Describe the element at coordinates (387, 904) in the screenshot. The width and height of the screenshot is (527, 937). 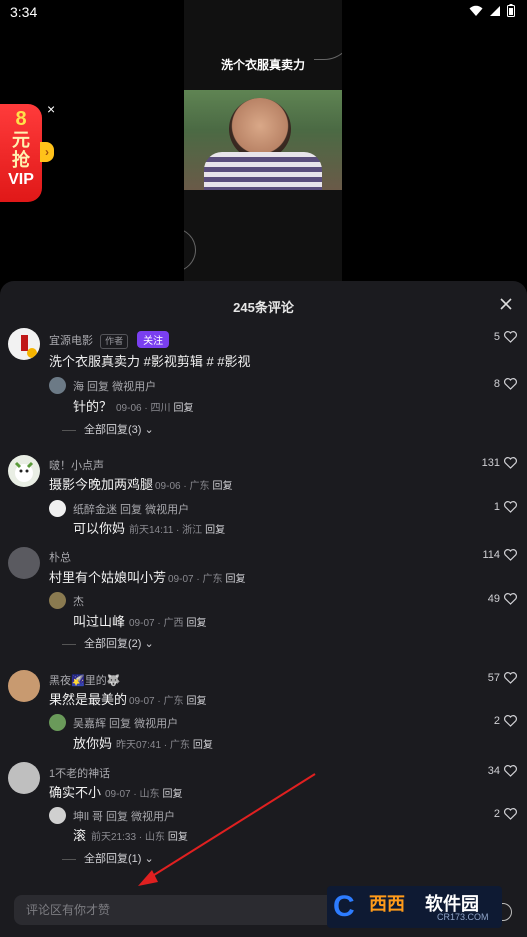
I see `watermark-brand-1: 西西` at that location.